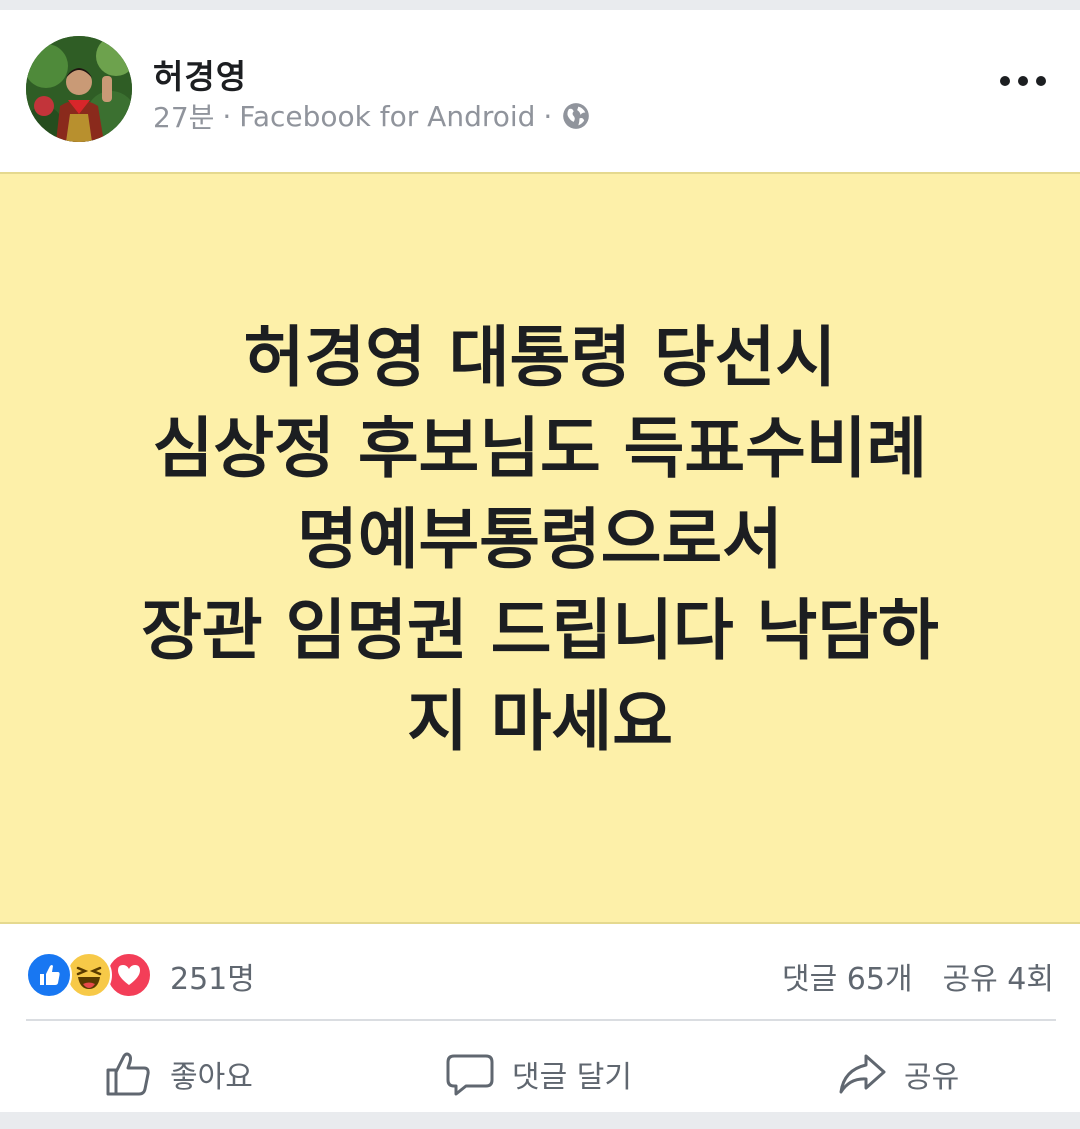 The width and height of the screenshot is (1080, 1129). I want to click on globe-icon, so click(576, 116).